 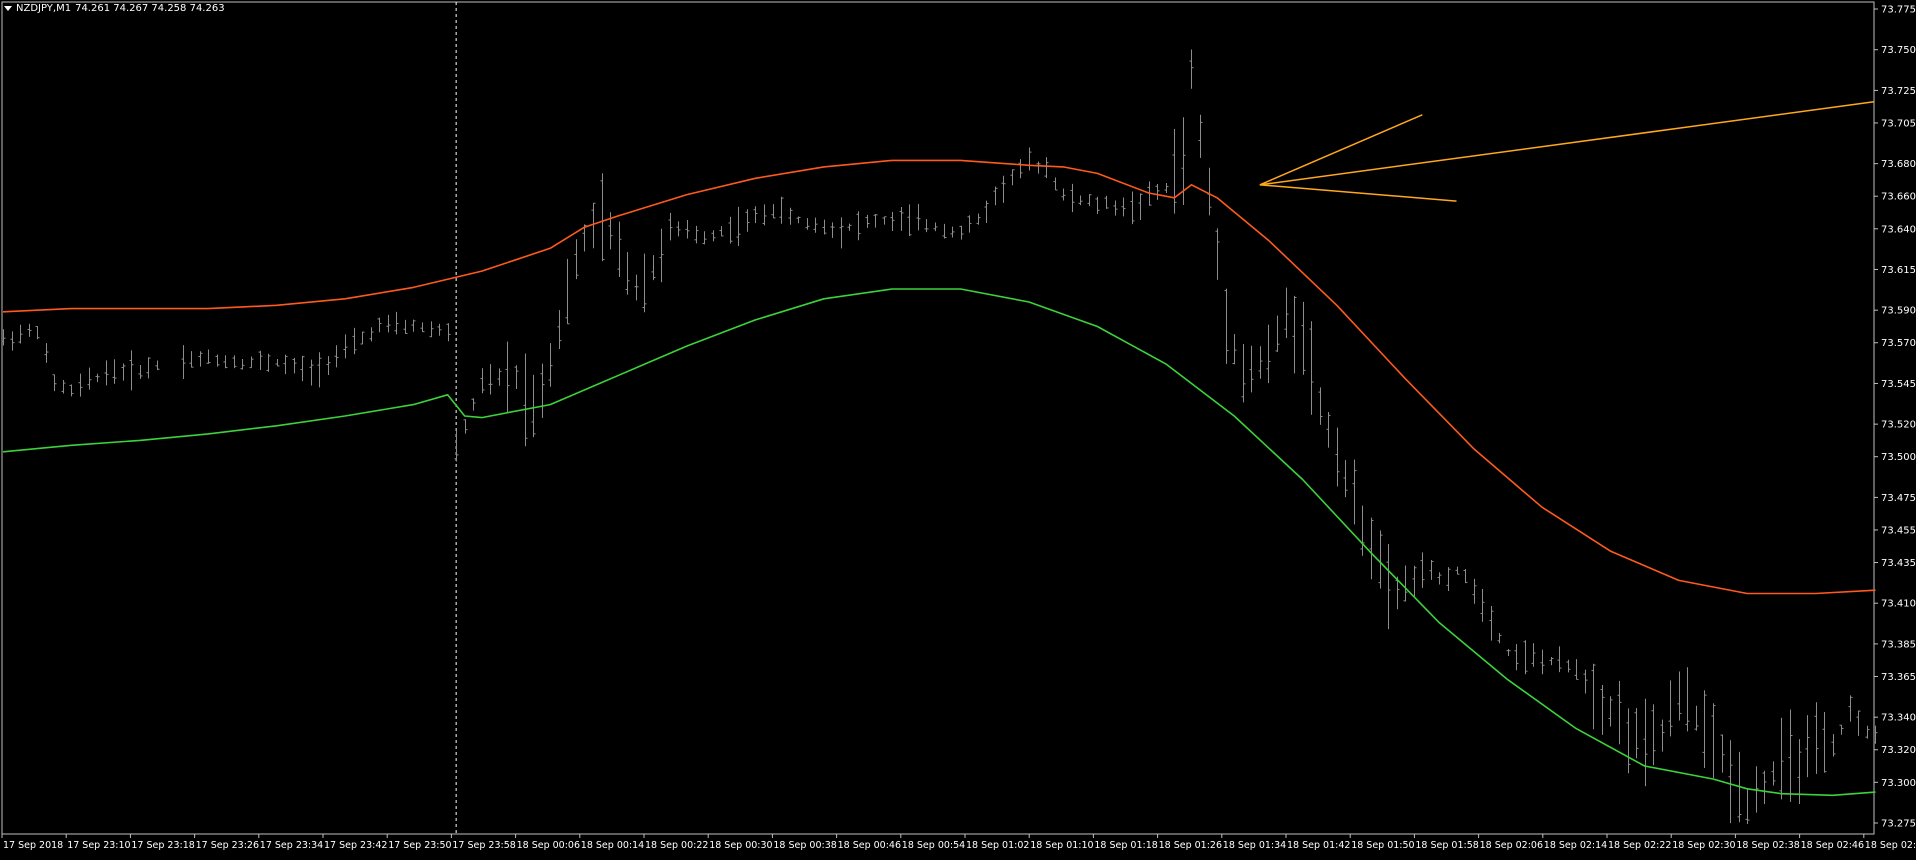 I want to click on x-tick-label: 17 Sep 23:58, so click(x=483, y=845).